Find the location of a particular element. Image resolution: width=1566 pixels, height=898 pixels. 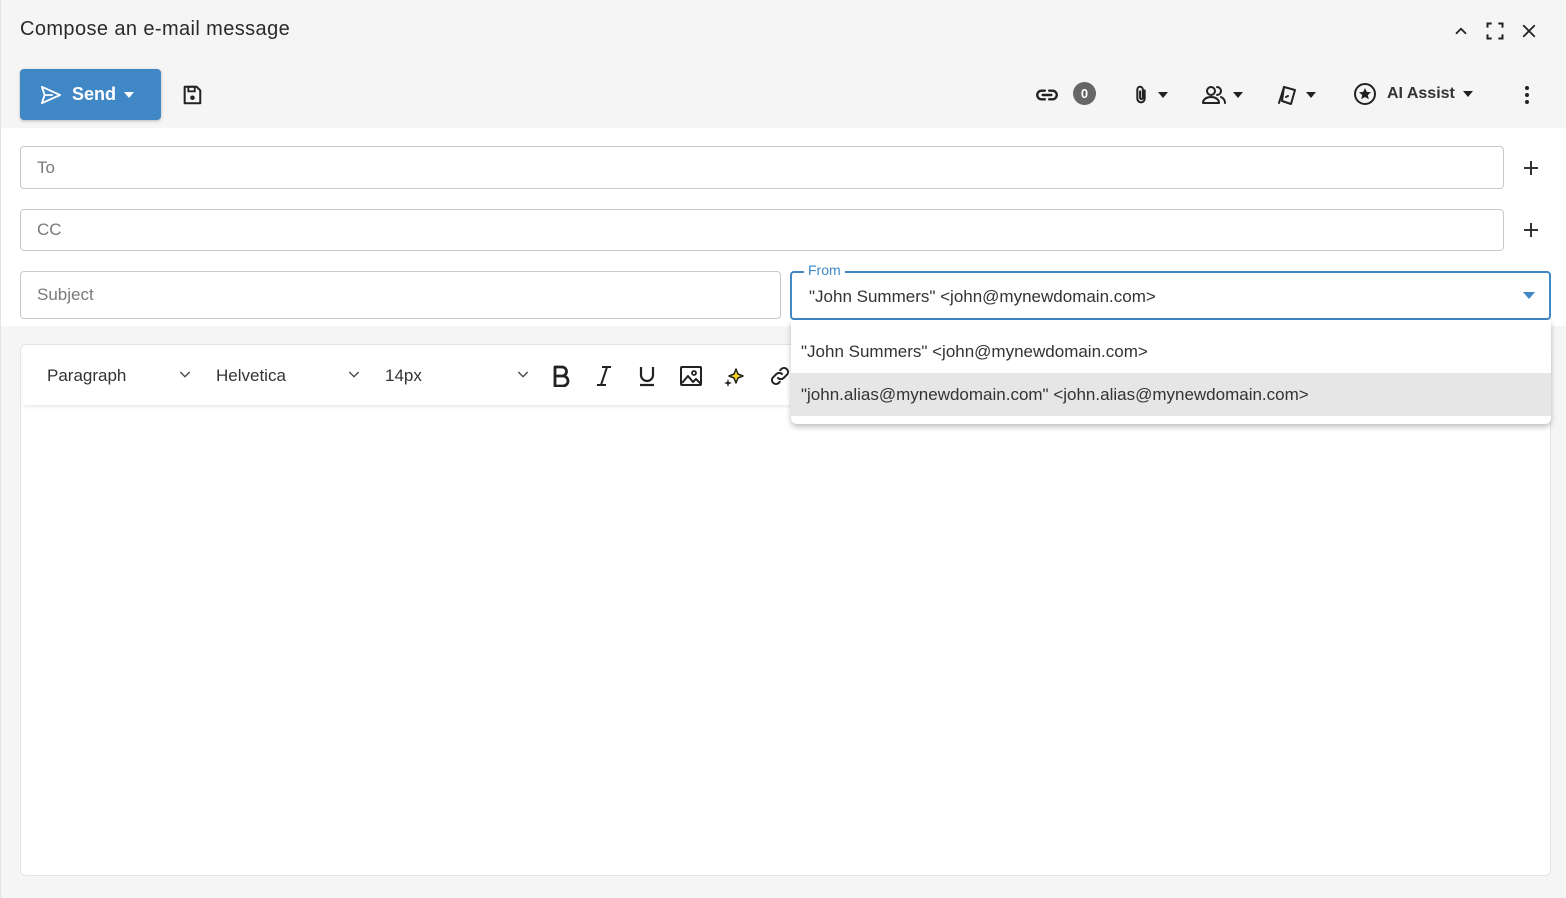

bold-icon is located at coordinates (561, 376).